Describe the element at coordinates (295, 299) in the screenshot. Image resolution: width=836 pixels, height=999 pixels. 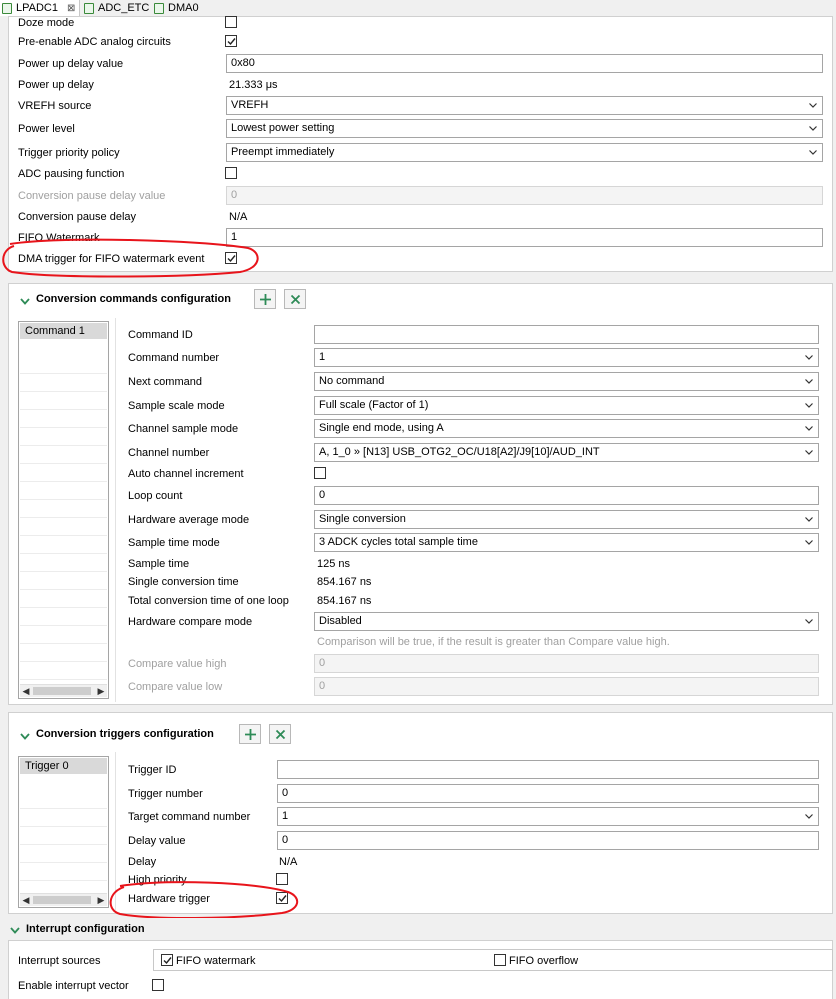
I see `remove-command-button` at that location.